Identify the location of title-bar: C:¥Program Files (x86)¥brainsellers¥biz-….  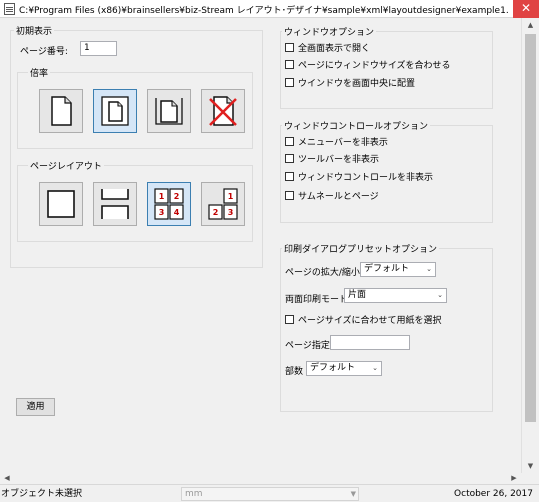
(269, 9).